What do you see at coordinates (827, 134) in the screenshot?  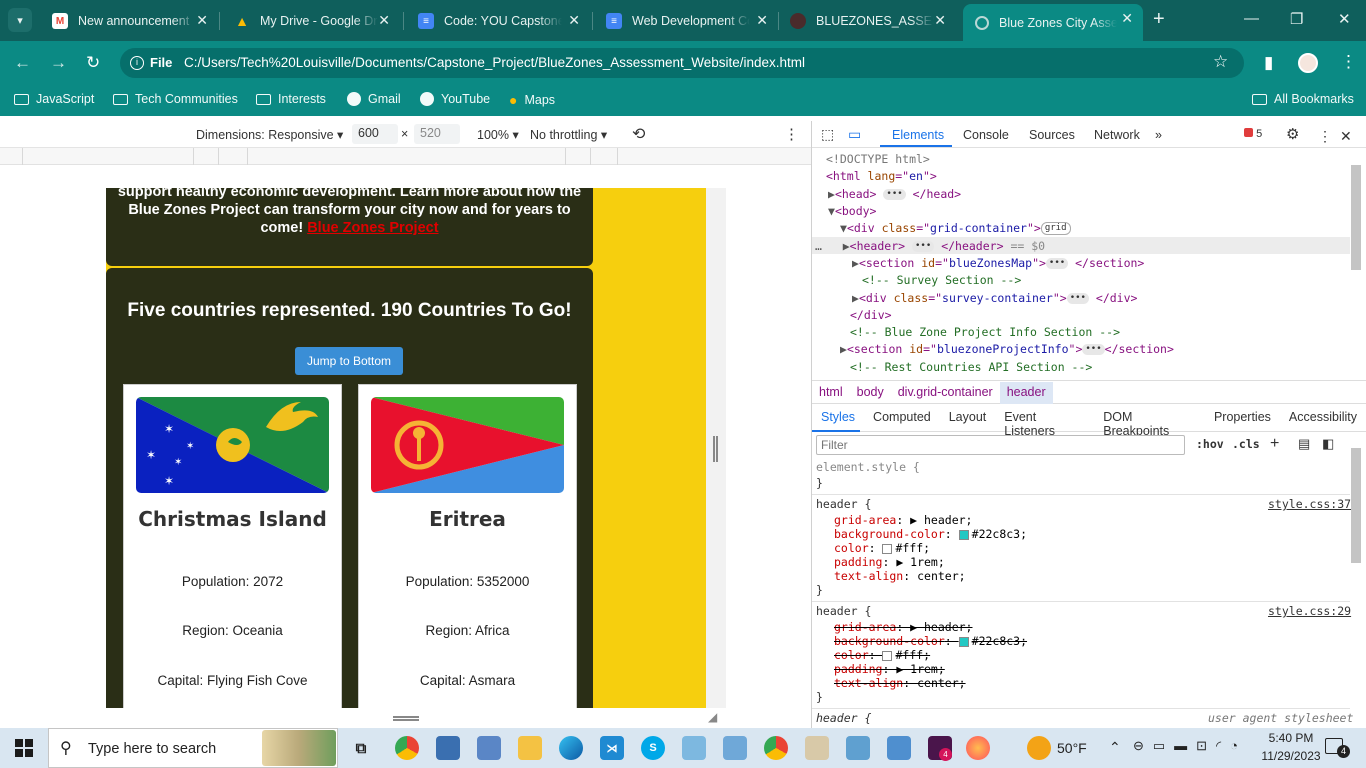 I see `inspect-element-icon: ⬚` at bounding box center [827, 134].